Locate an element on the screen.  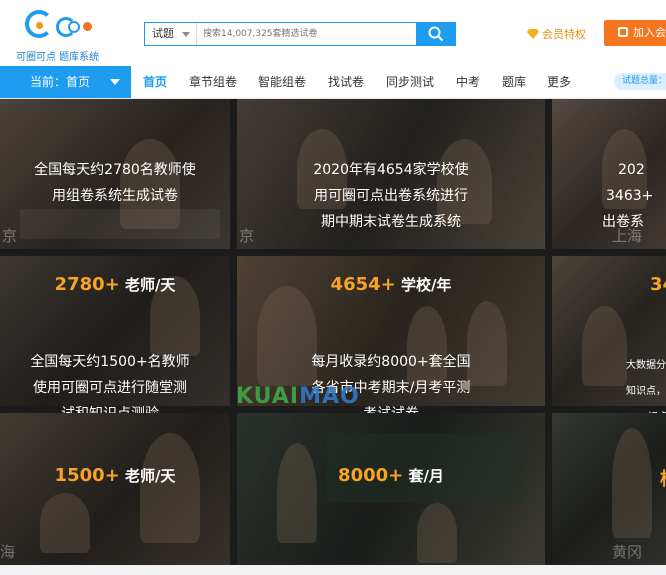
stat-number: 34 is located at coordinates (658, 284).